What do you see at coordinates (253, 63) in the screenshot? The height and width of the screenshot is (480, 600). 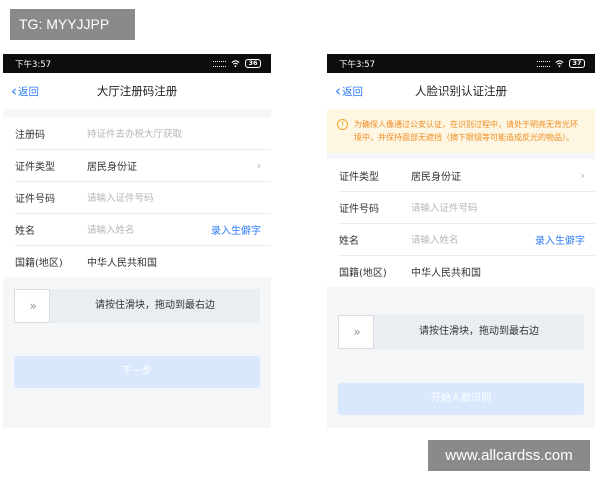 I see `battery-icon: 36` at bounding box center [253, 63].